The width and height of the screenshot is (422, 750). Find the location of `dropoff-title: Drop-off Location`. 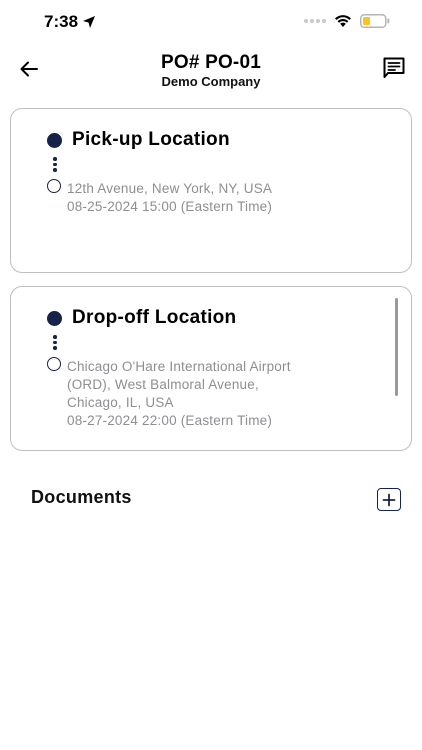

dropoff-title: Drop-off Location is located at coordinates (154, 317).